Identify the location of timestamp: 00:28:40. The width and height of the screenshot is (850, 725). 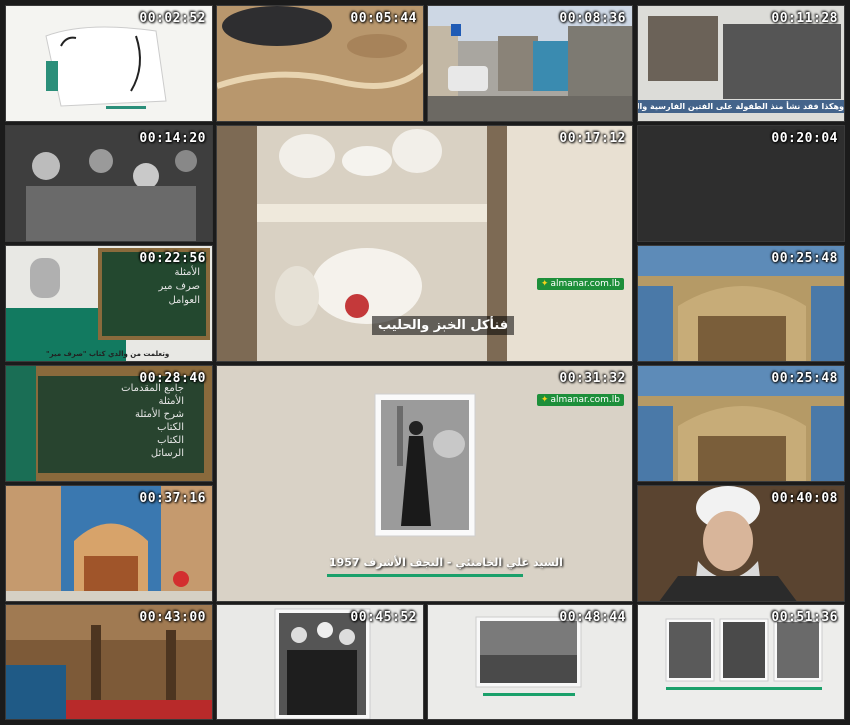
(172, 378).